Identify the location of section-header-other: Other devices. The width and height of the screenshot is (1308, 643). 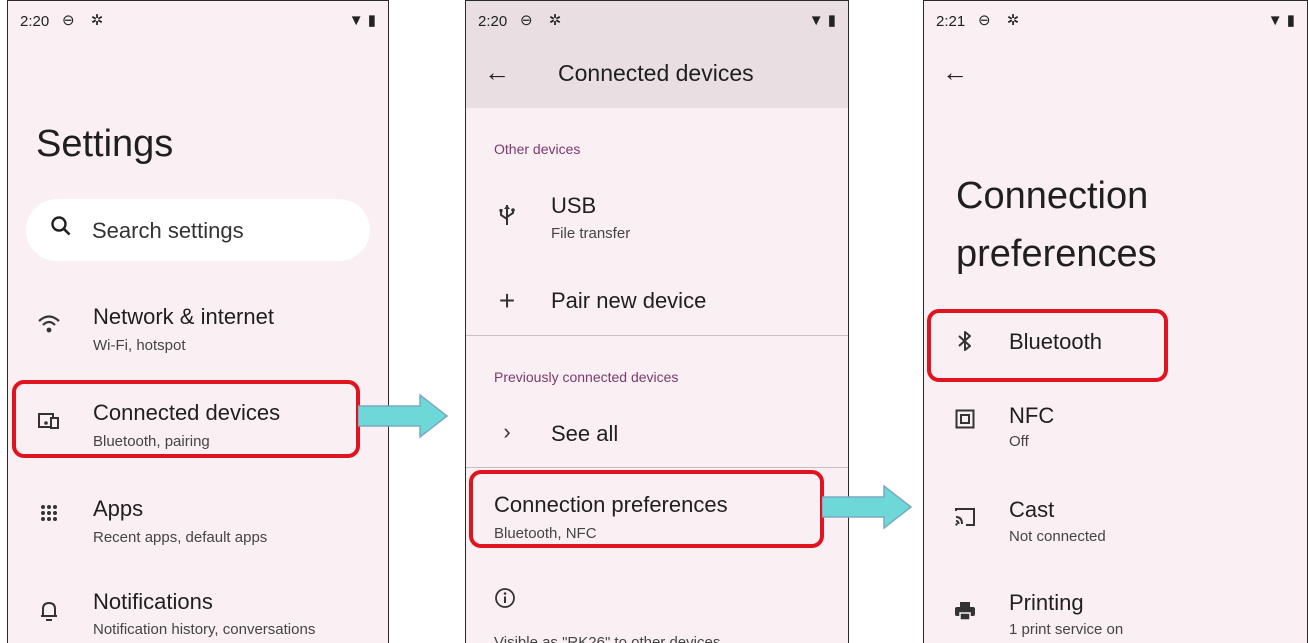
(537, 149).